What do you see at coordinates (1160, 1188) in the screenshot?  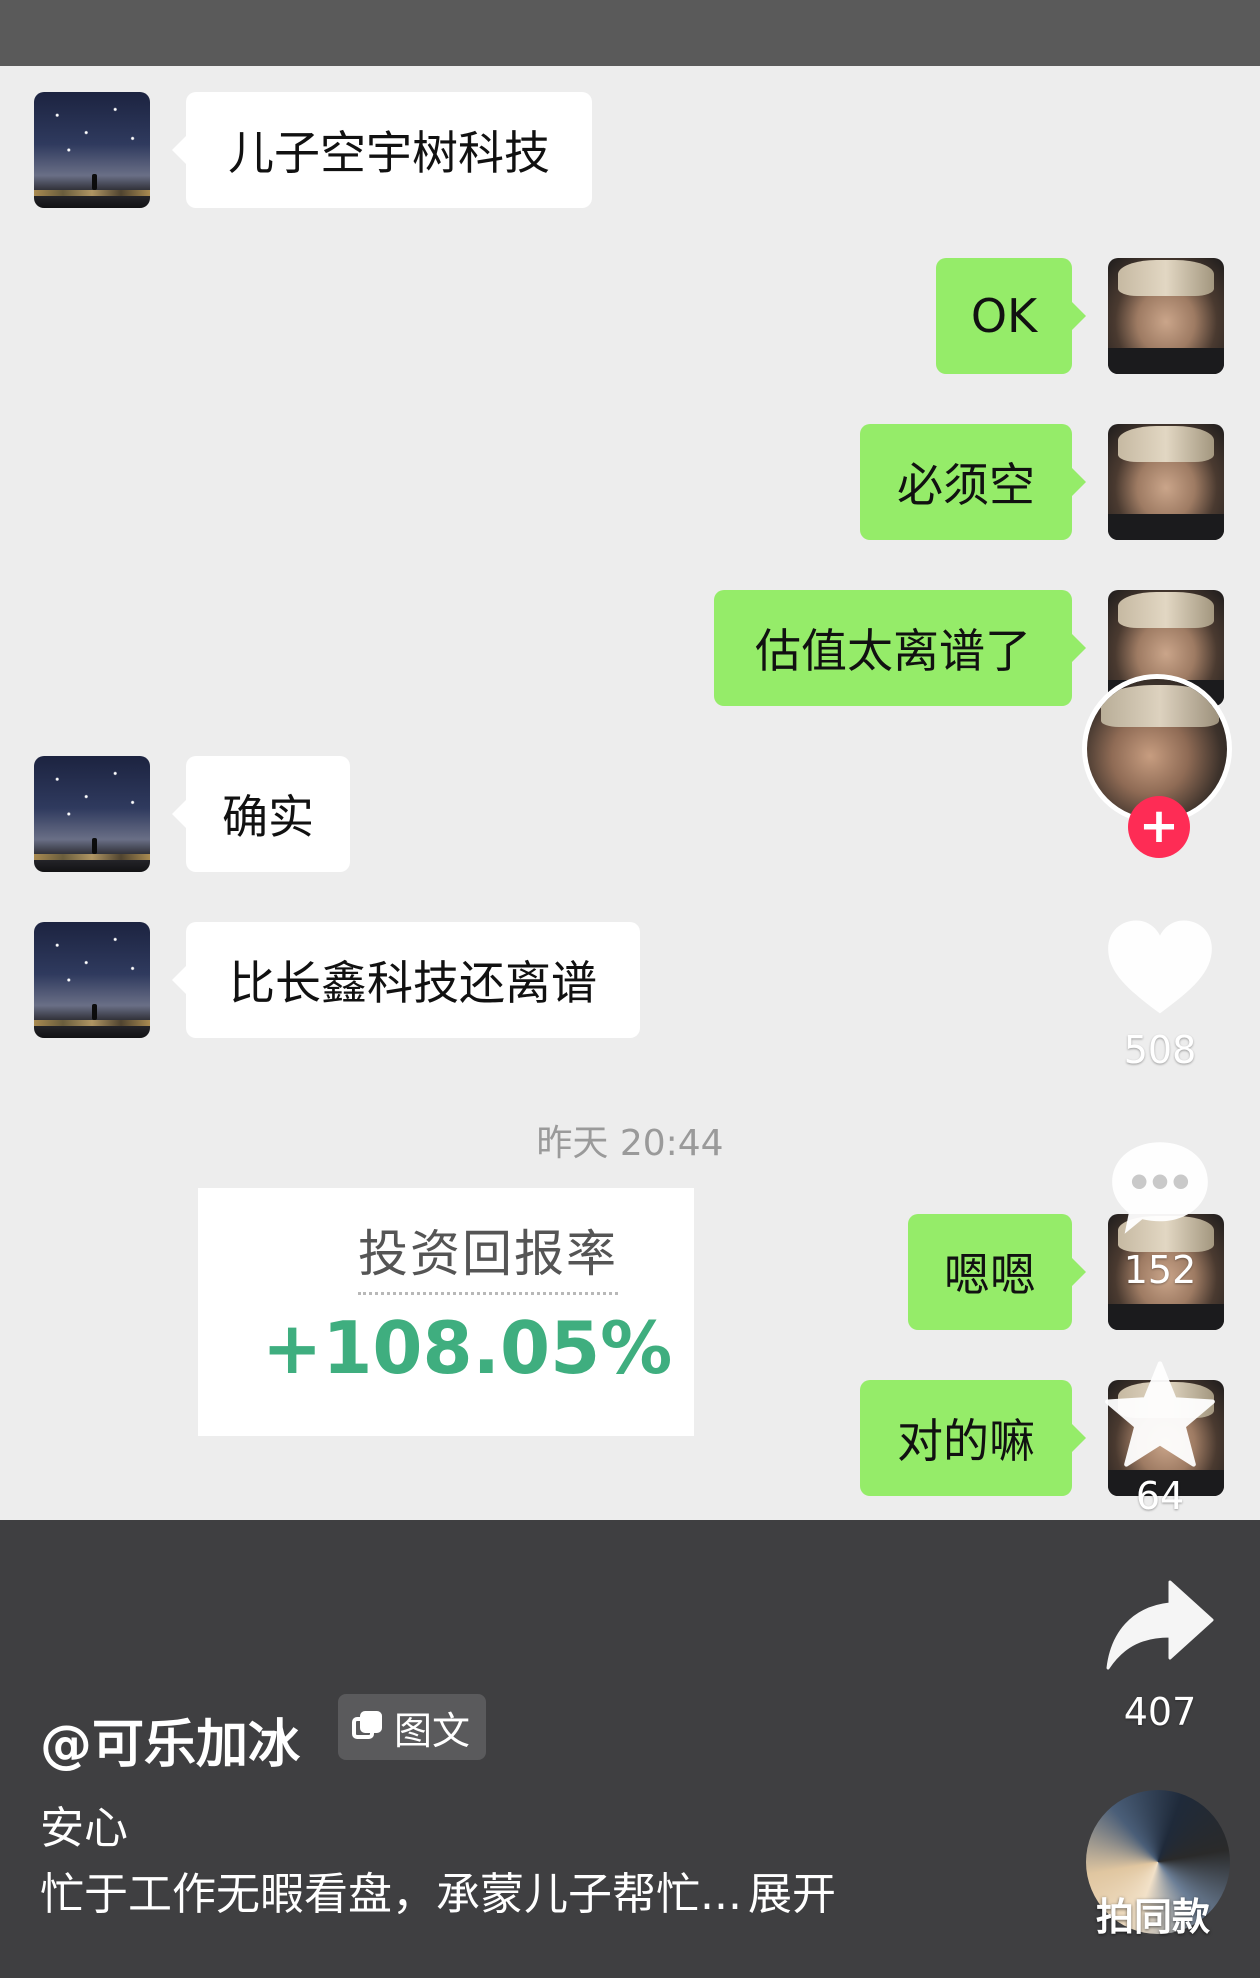 I see `comment-icon` at bounding box center [1160, 1188].